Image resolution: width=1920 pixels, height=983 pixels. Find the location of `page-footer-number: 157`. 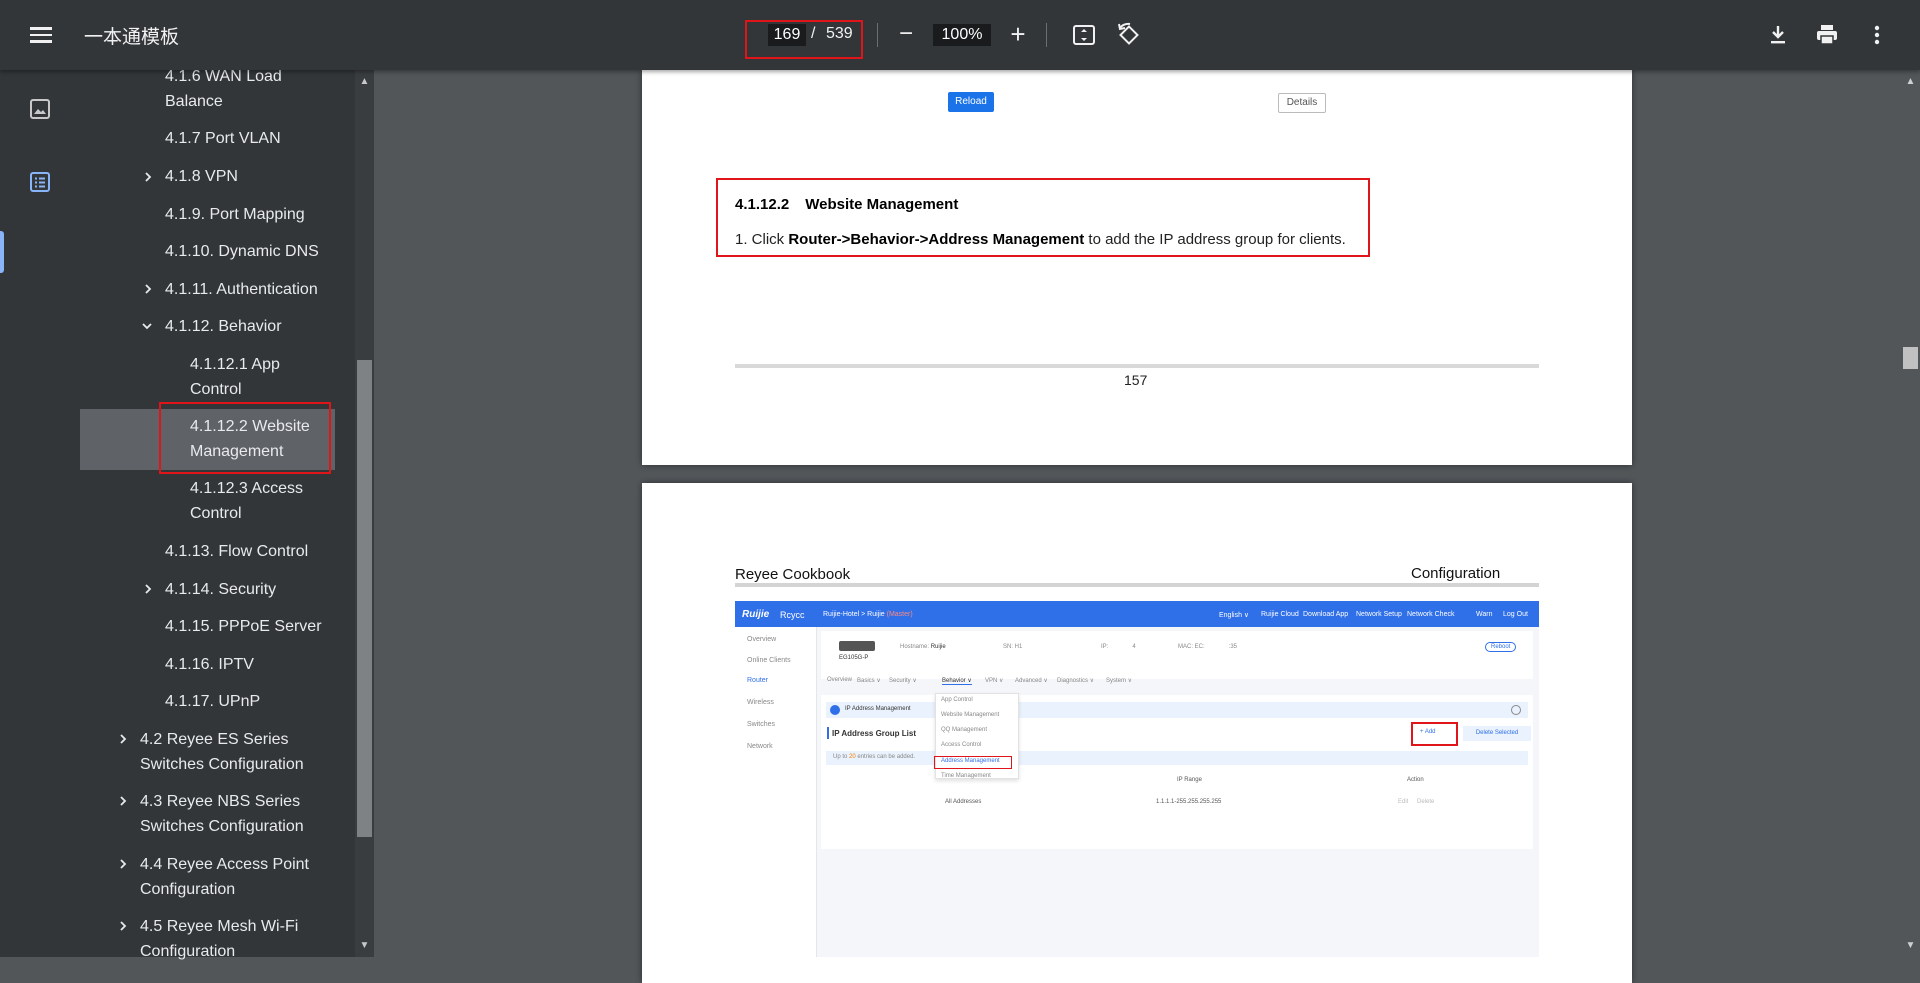

page-footer-number: 157 is located at coordinates (1136, 380).